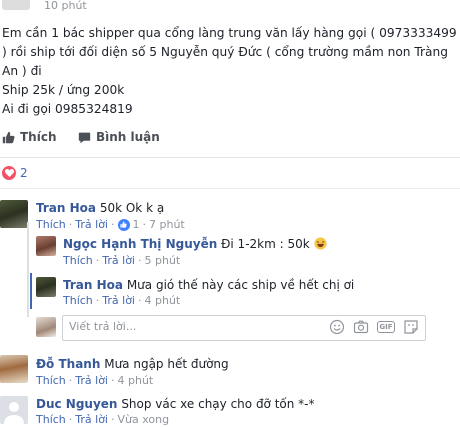 This screenshot has height=427, width=460. What do you see at coordinates (163, 260) in the screenshot?
I see `comment-time: 5 phút` at bounding box center [163, 260].